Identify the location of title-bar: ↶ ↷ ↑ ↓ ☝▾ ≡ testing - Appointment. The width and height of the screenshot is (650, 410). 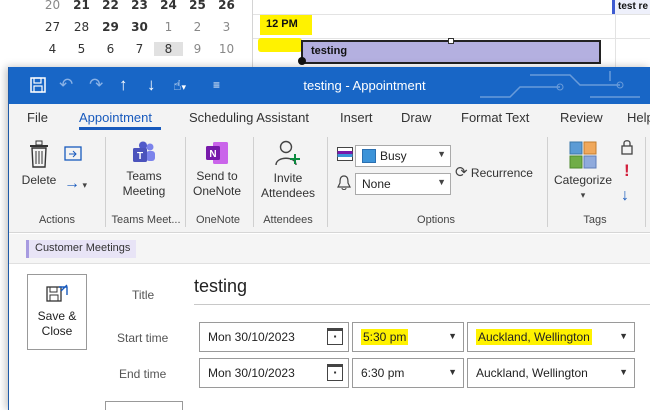
(329, 85).